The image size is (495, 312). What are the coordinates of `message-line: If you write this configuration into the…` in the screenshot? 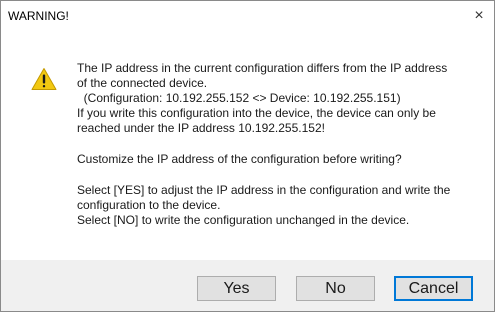 It's located at (256, 113).